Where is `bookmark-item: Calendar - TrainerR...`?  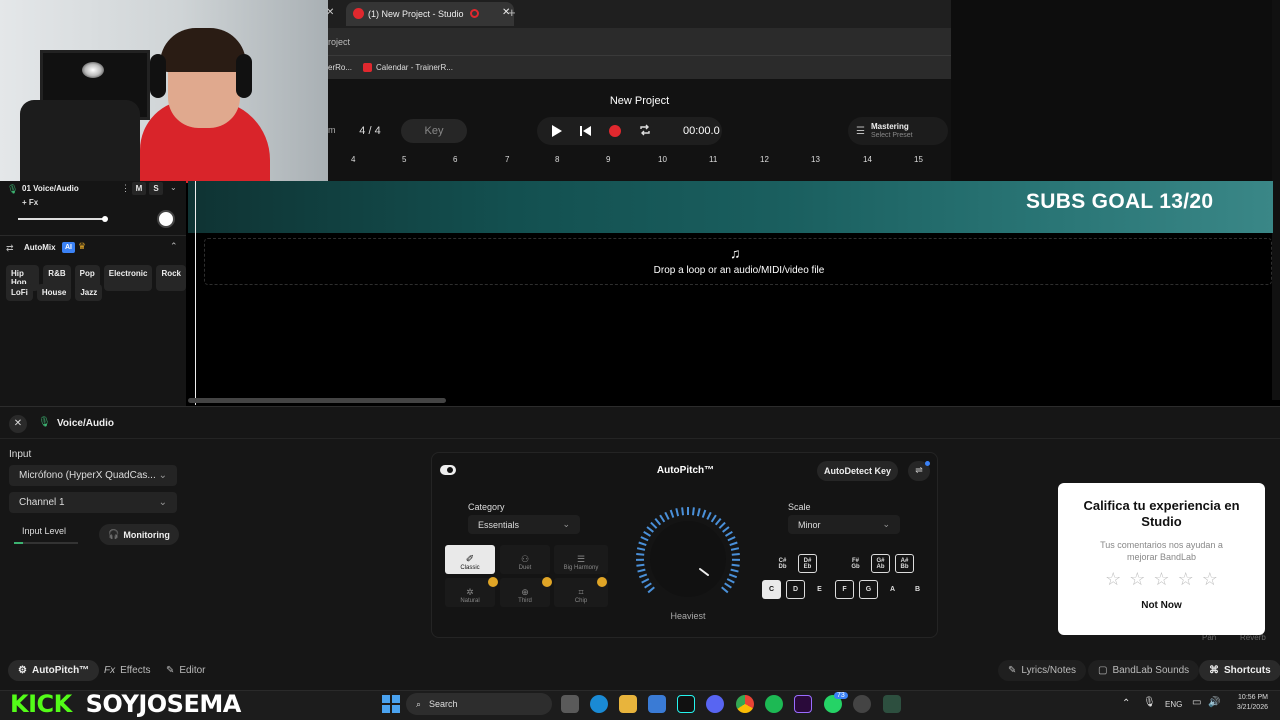
bookmark-item: Calendar - TrainerR... is located at coordinates (414, 67).